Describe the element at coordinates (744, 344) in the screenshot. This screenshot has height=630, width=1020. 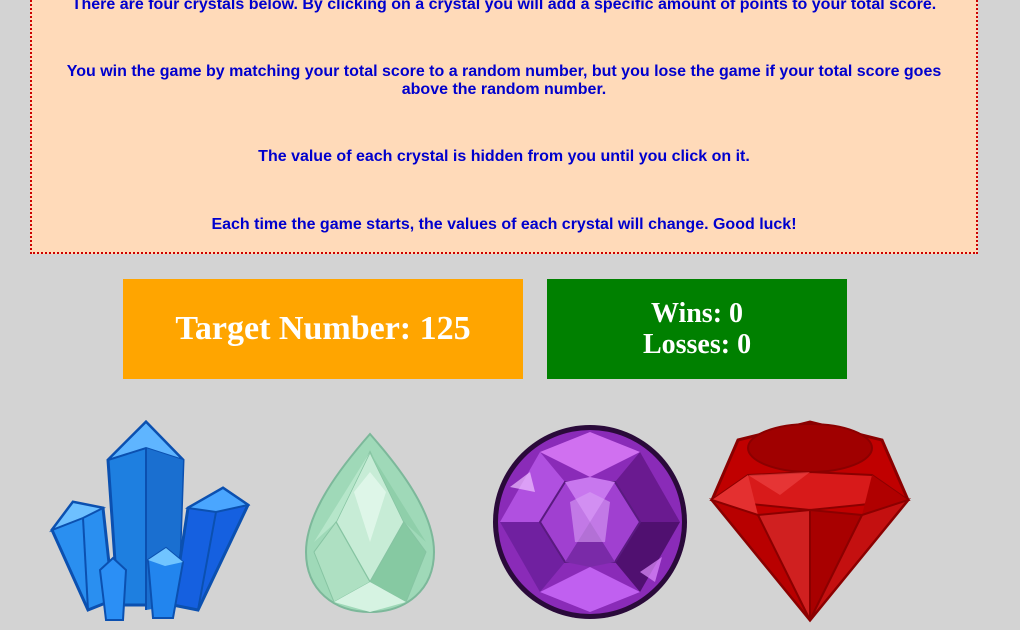
I see `losses-count: 0` at that location.